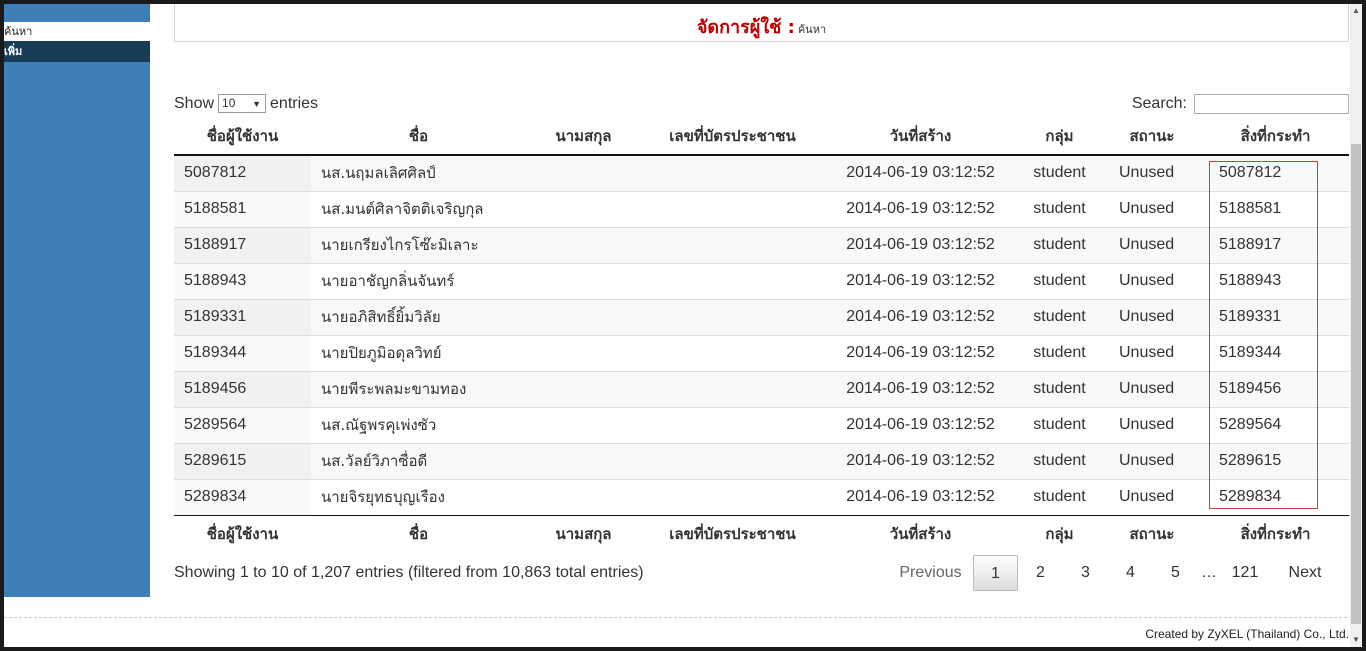  I want to click on footer-col-lastname: นามสกุล, so click(583, 533).